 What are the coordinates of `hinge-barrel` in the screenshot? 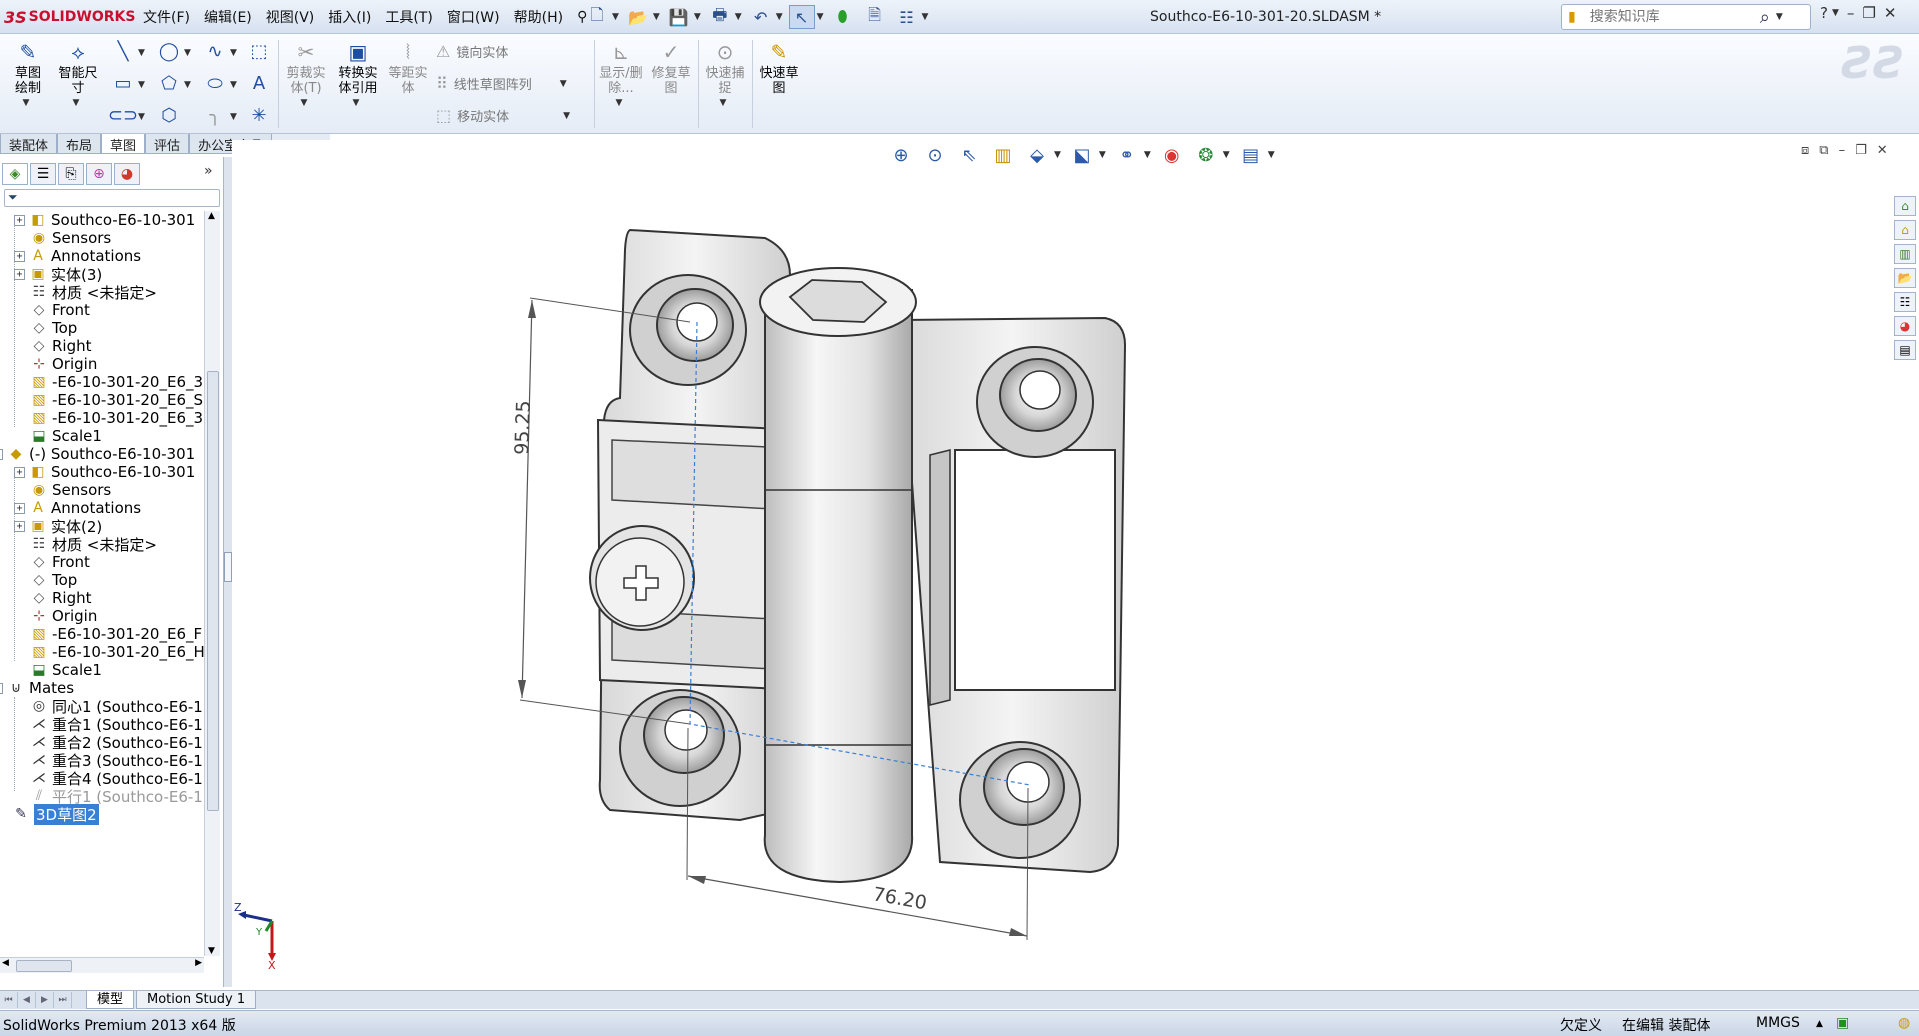 It's located at (838, 575).